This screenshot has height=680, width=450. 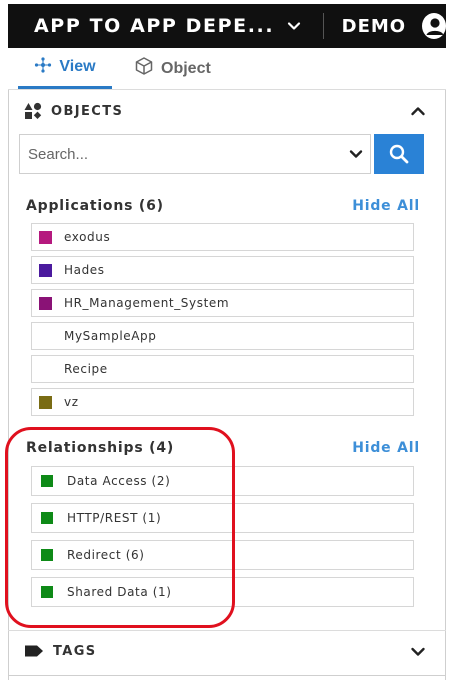 I want to click on relationships-group-header: Relationships (4) Hide All, so click(x=223, y=448).